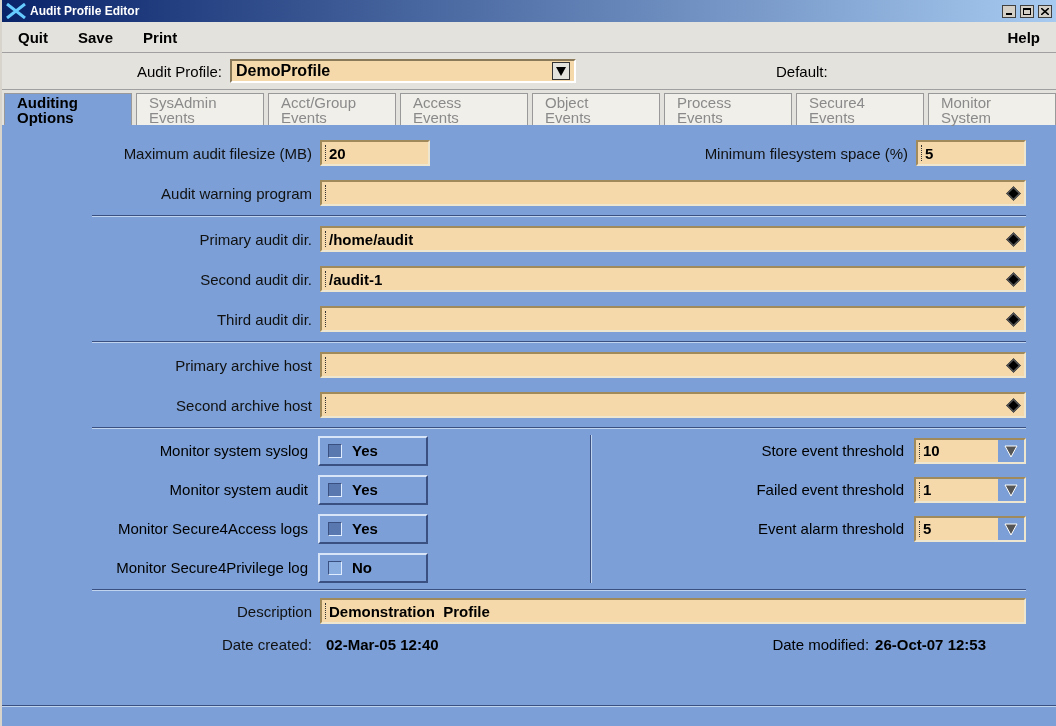 This screenshot has height=726, width=1056. Describe the element at coordinates (833, 450) in the screenshot. I see `field-label: Store event threshold` at that location.